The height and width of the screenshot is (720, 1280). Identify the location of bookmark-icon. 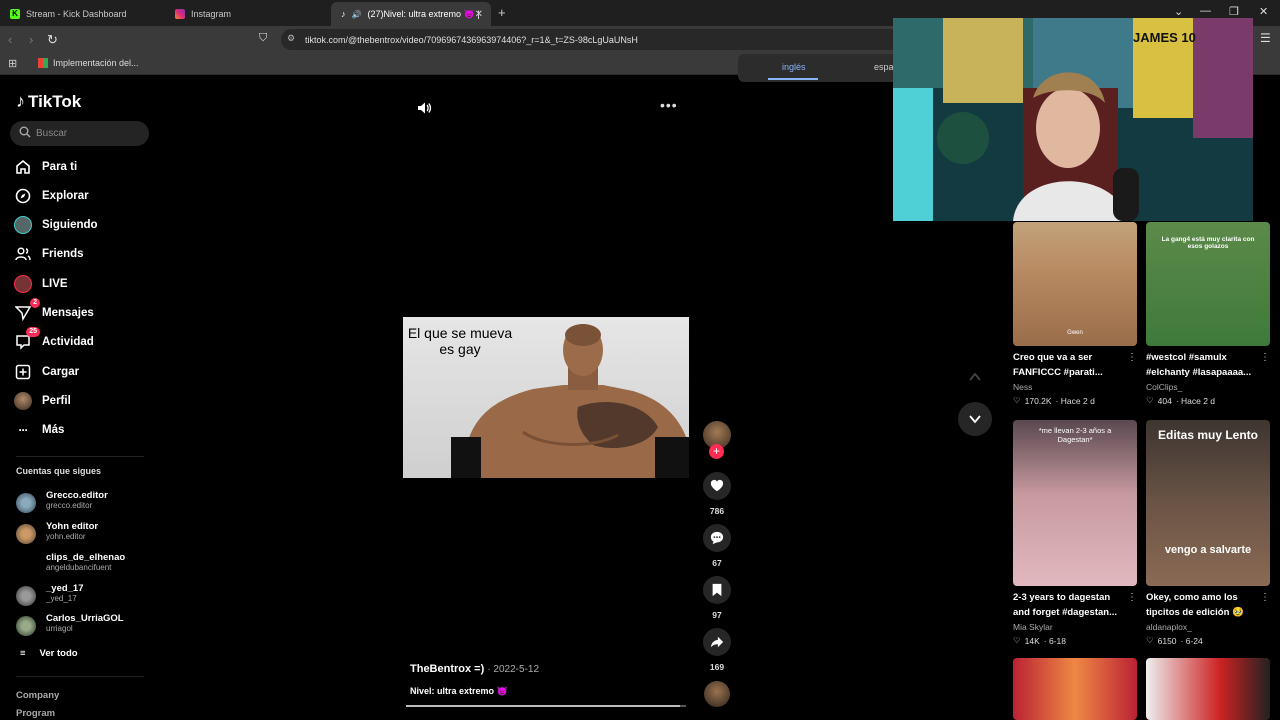
(717, 590).